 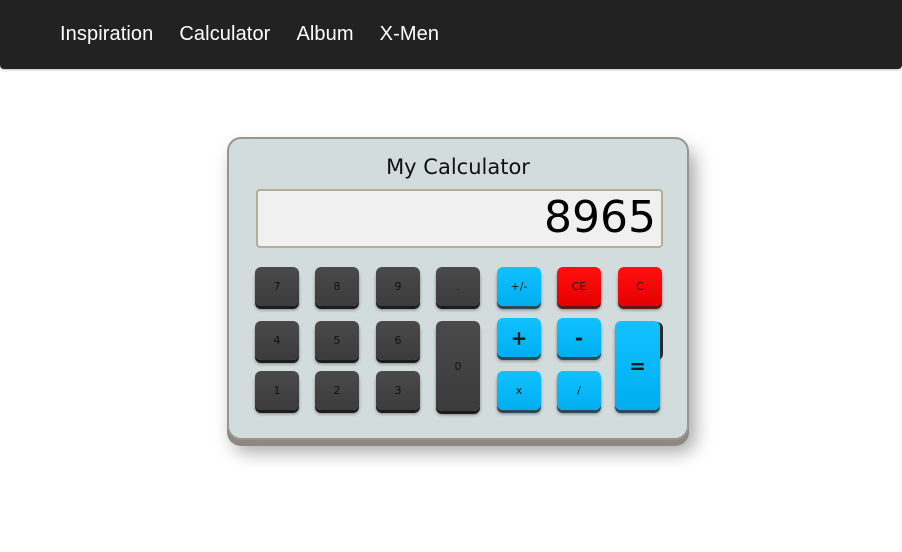 I want to click on nav-link-calculator: Calculator, so click(x=224, y=34).